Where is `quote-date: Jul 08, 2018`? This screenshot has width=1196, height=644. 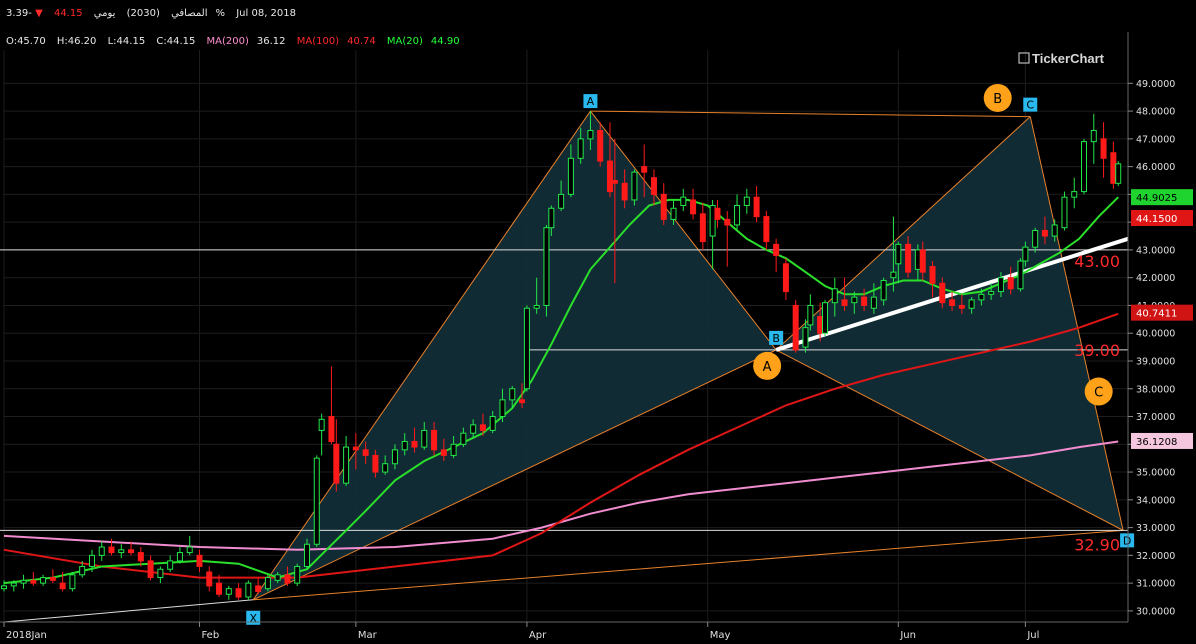 quote-date: Jul 08, 2018 is located at coordinates (266, 13).